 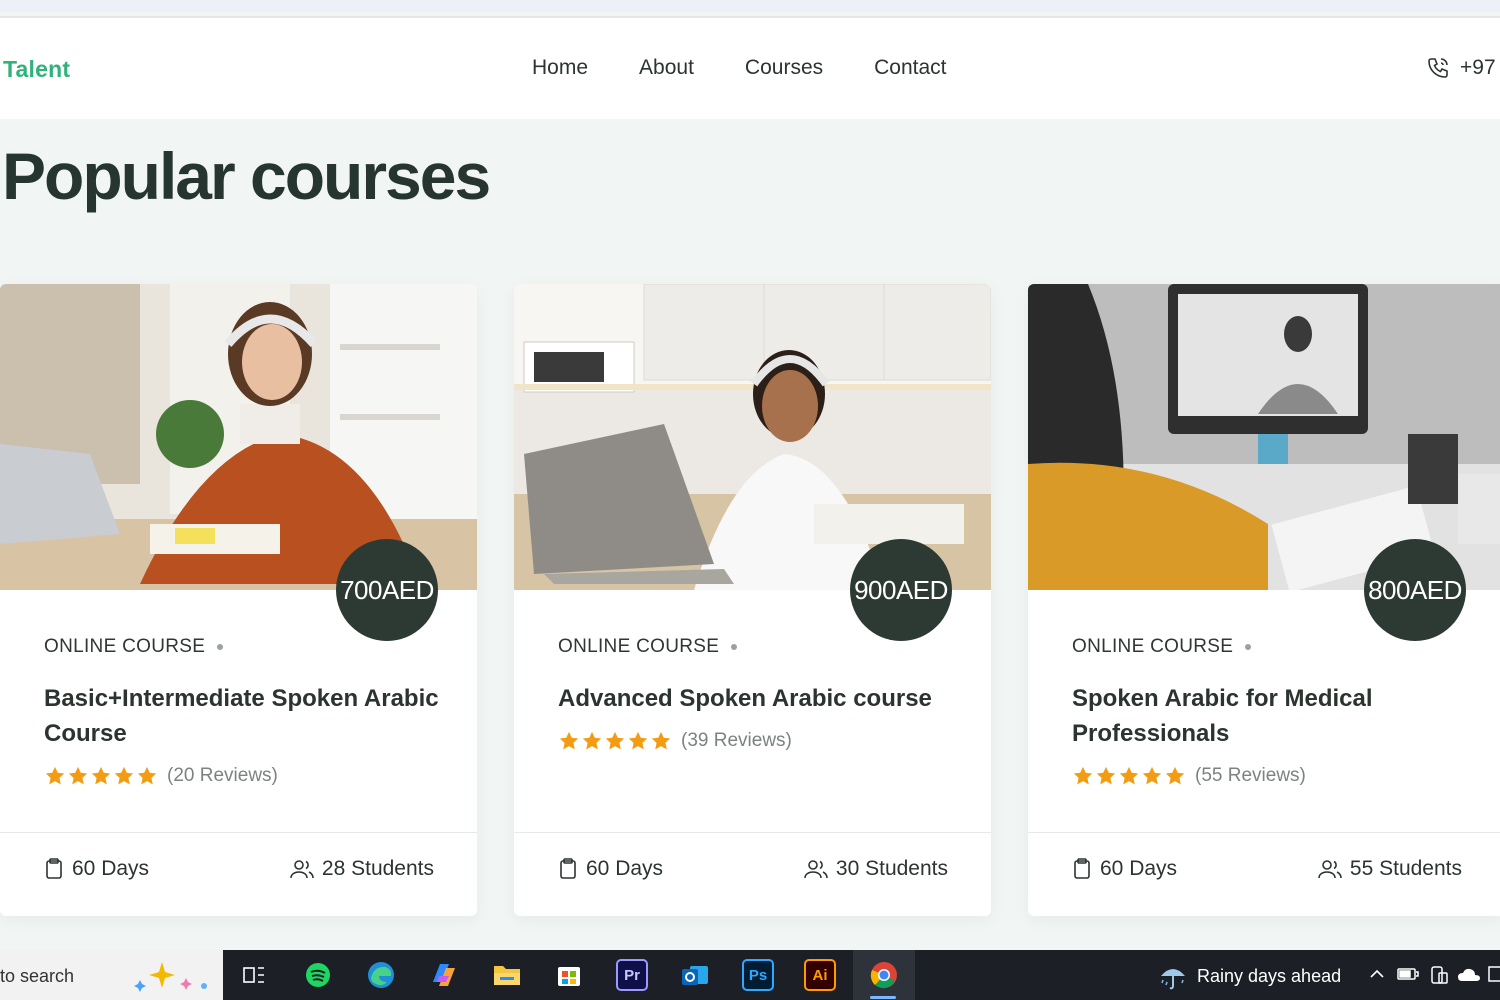 What do you see at coordinates (244, 776) in the screenshot?
I see `course-rating: (20 Reviews)` at bounding box center [244, 776].